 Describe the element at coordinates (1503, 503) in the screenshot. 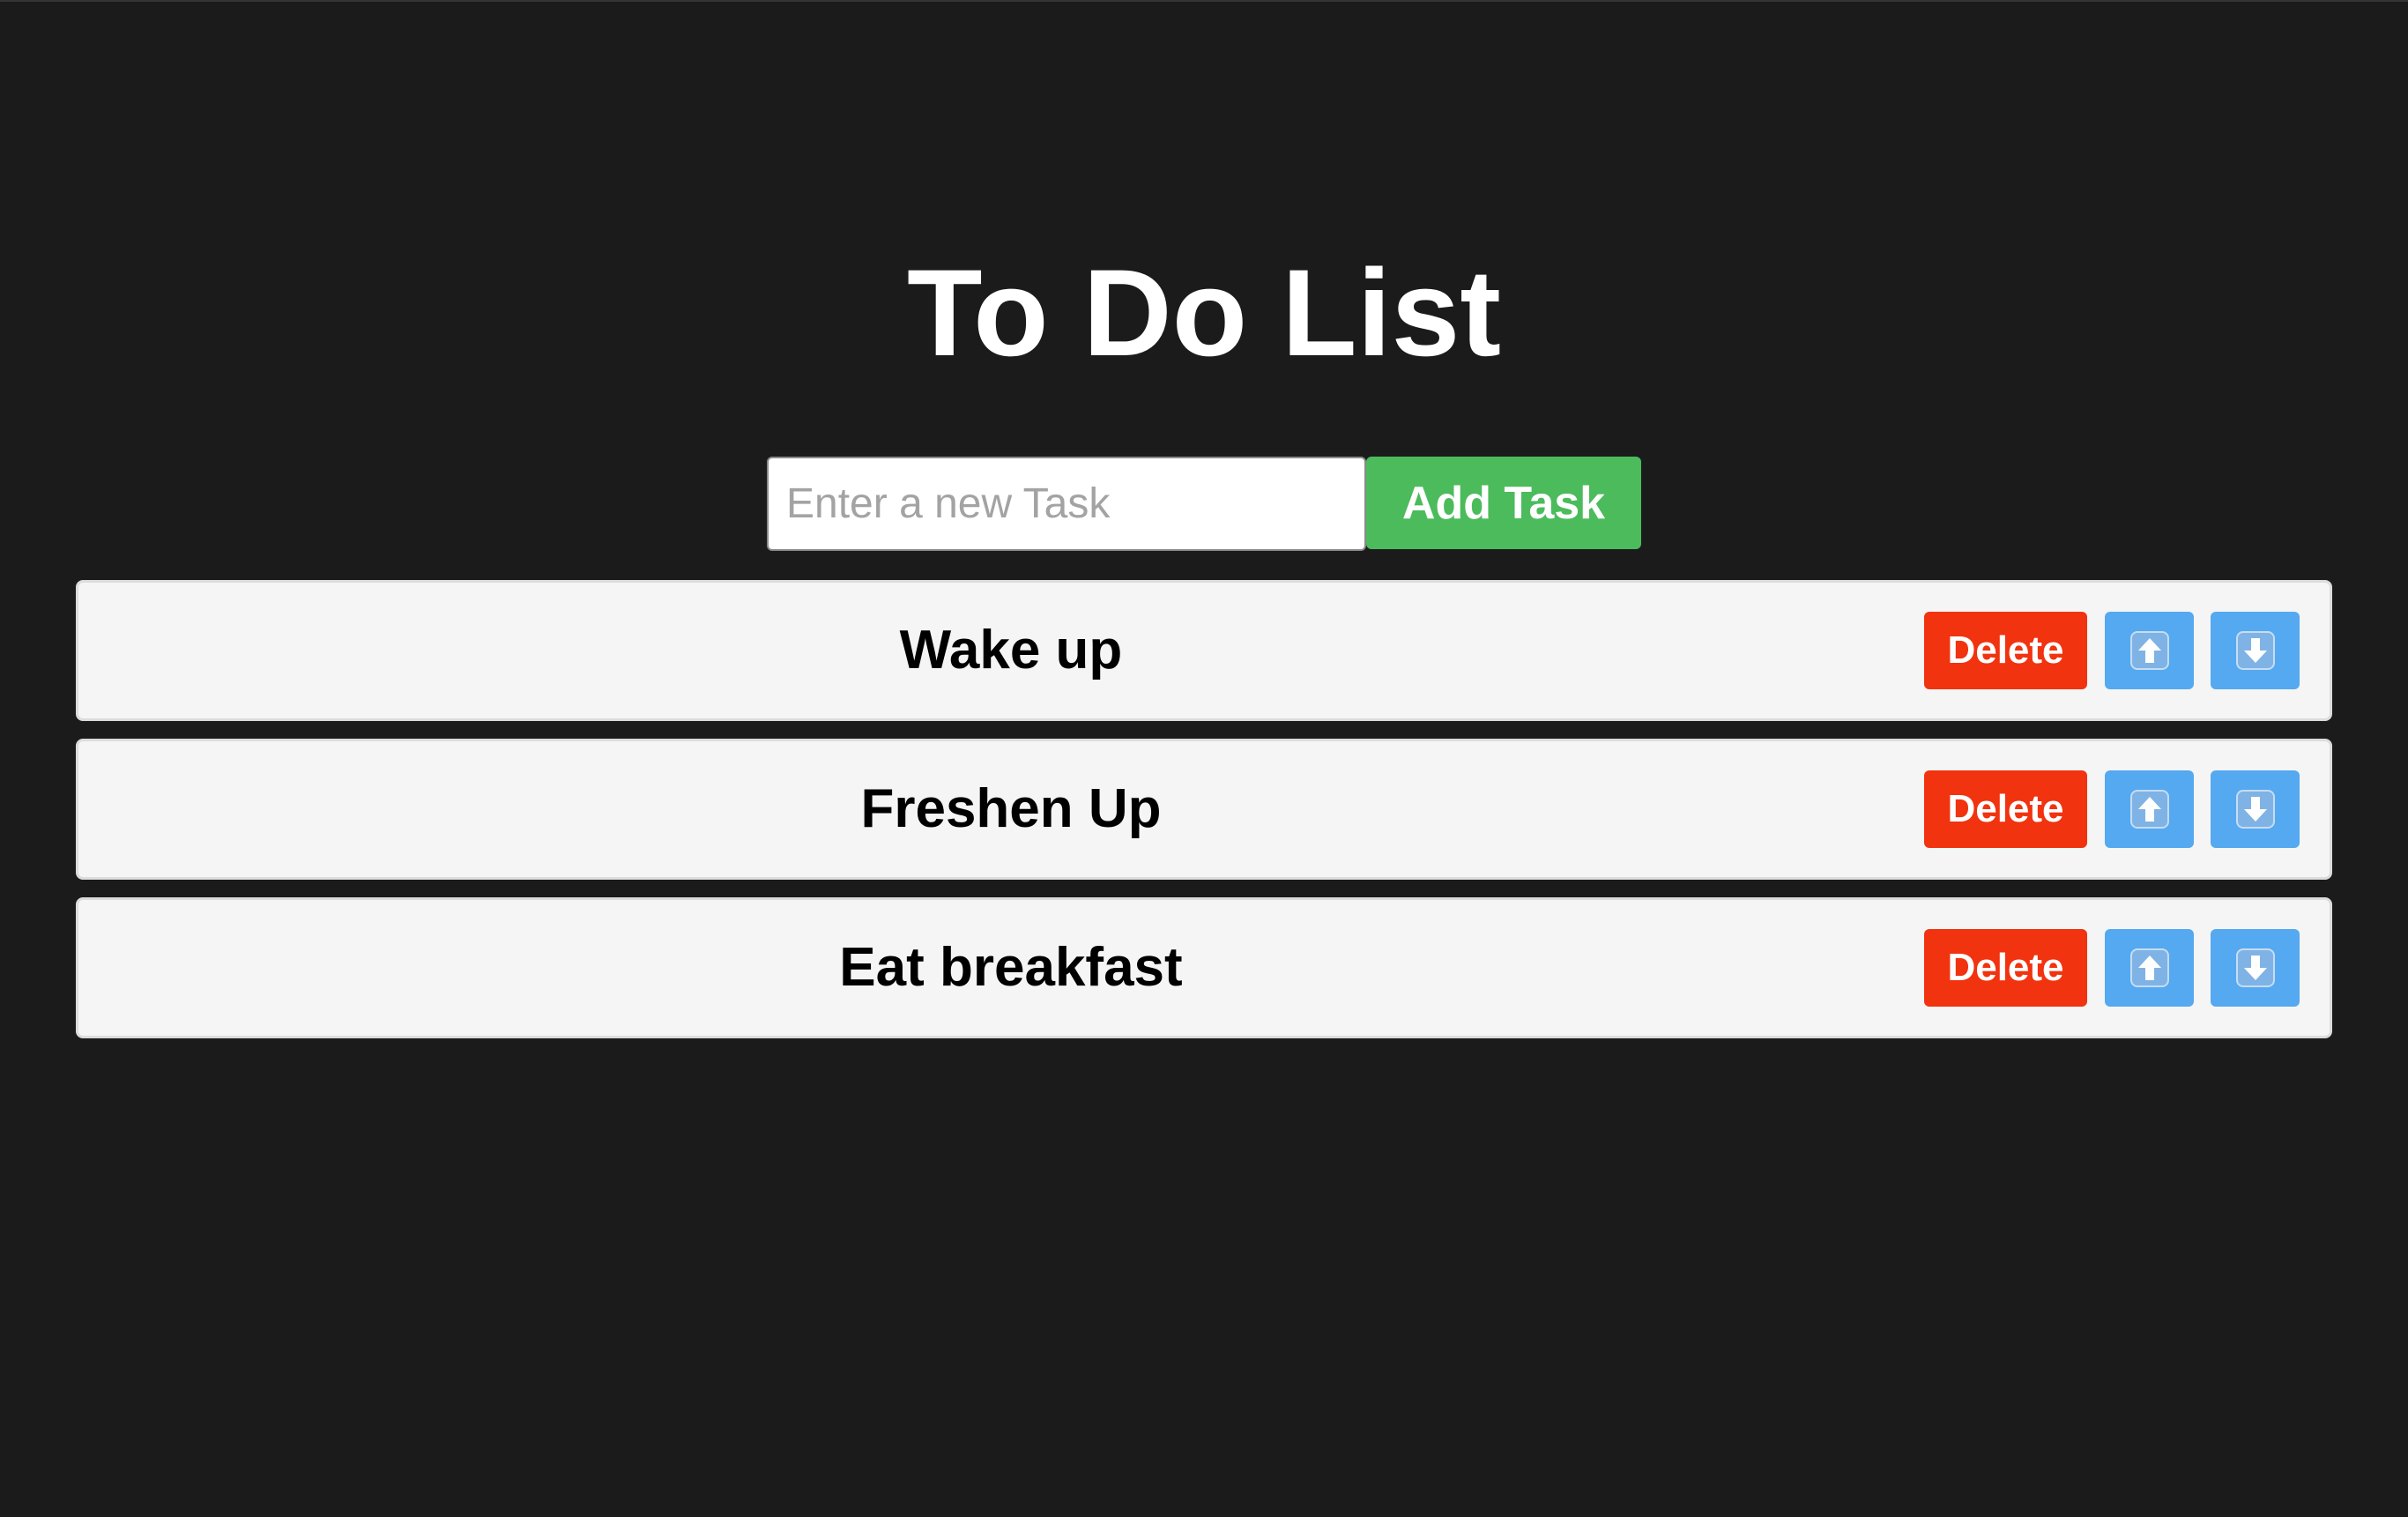

I see `add-task-button: Add Task` at that location.